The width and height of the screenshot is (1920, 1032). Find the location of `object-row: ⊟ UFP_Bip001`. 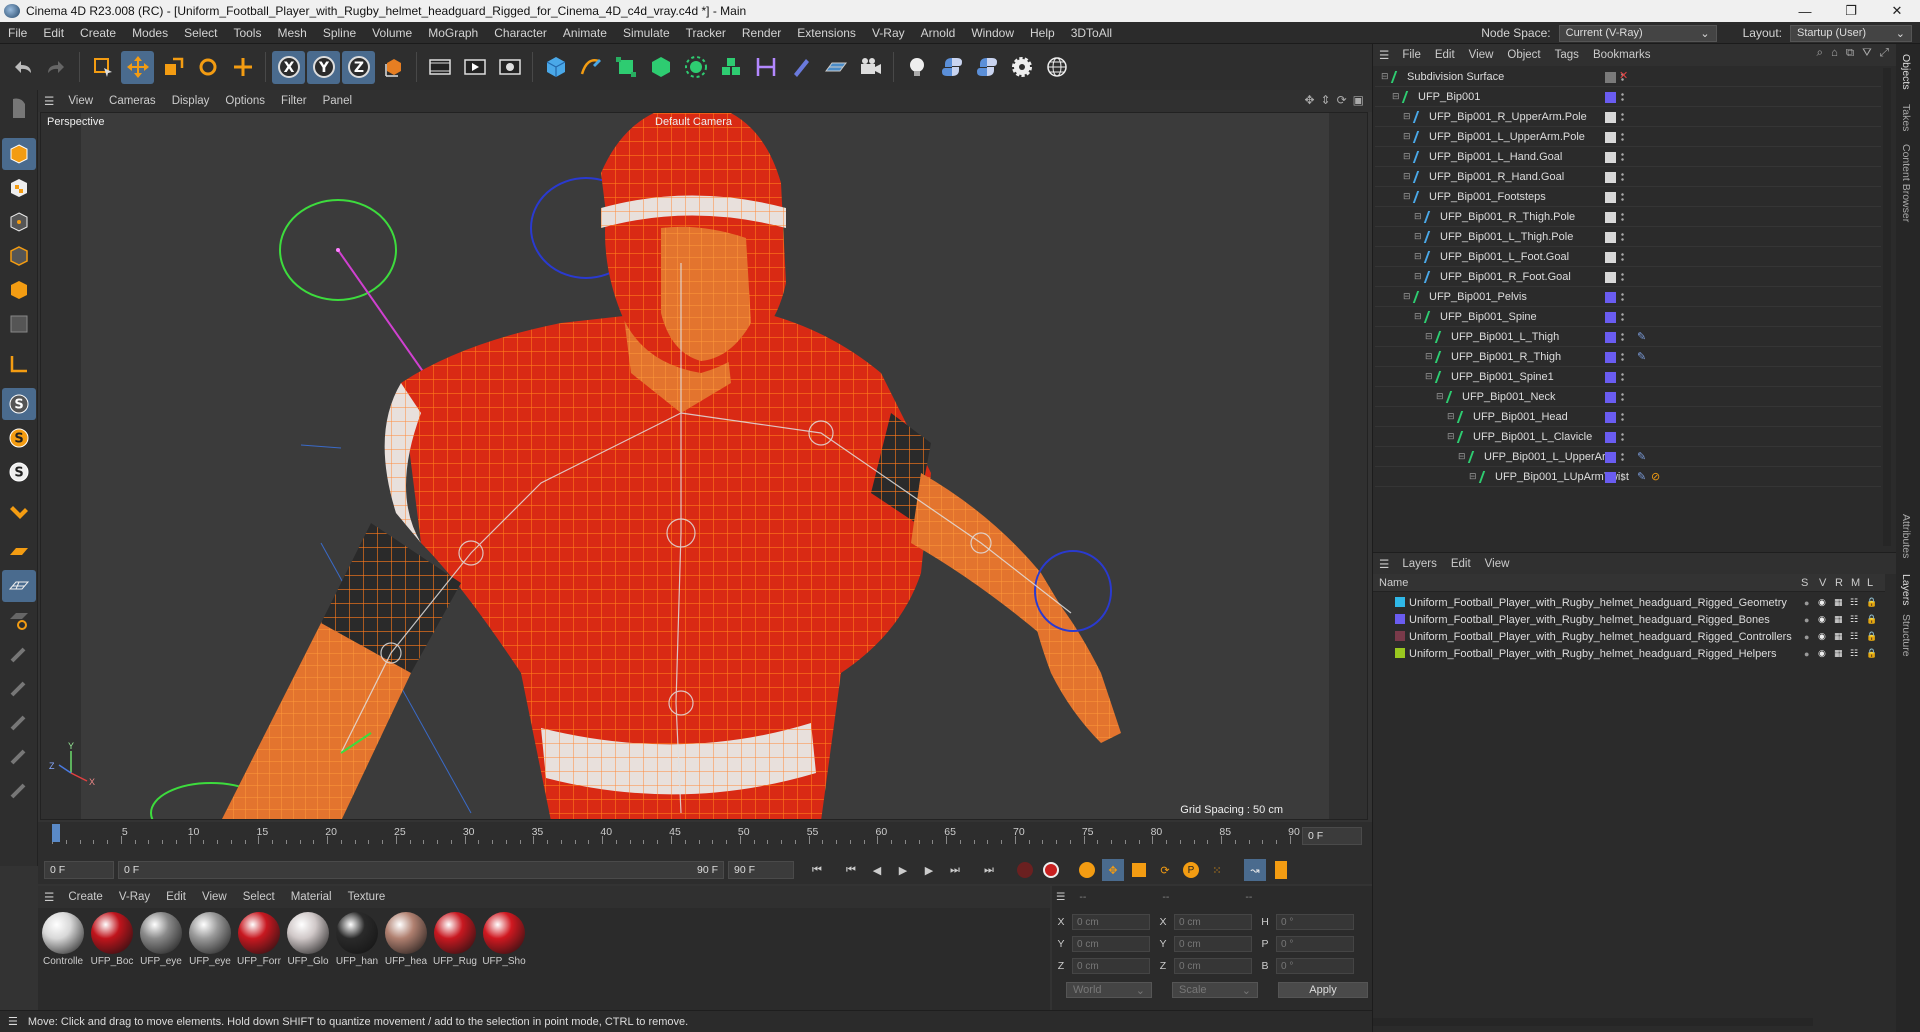

object-row: ⊟ UFP_Bip001 is located at coordinates (1628, 97).